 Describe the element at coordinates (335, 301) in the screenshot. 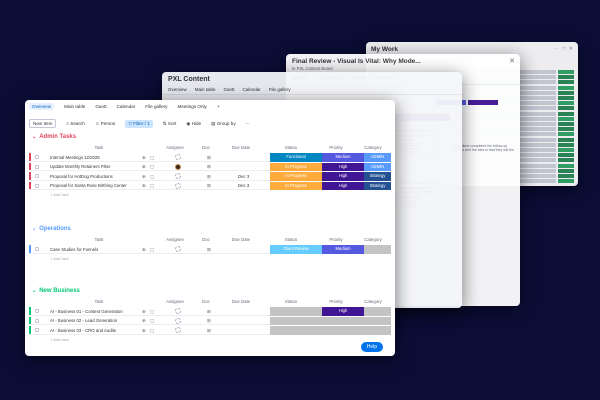

I see `column-header-priority: Priority` at that location.